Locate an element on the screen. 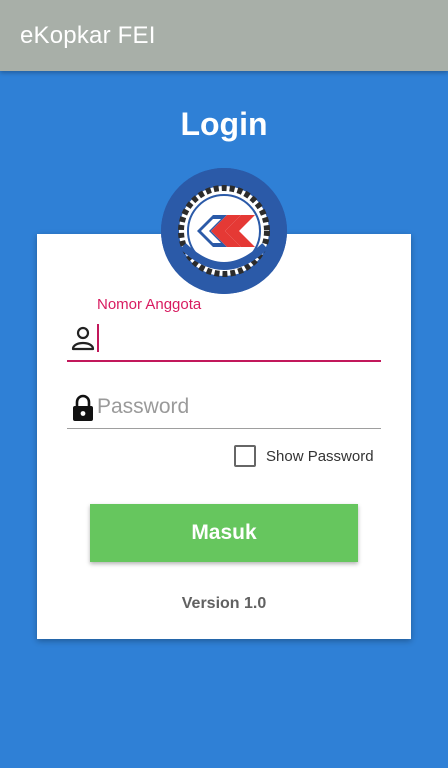 This screenshot has height=768, width=448. show-password-checkbox is located at coordinates (245, 456).